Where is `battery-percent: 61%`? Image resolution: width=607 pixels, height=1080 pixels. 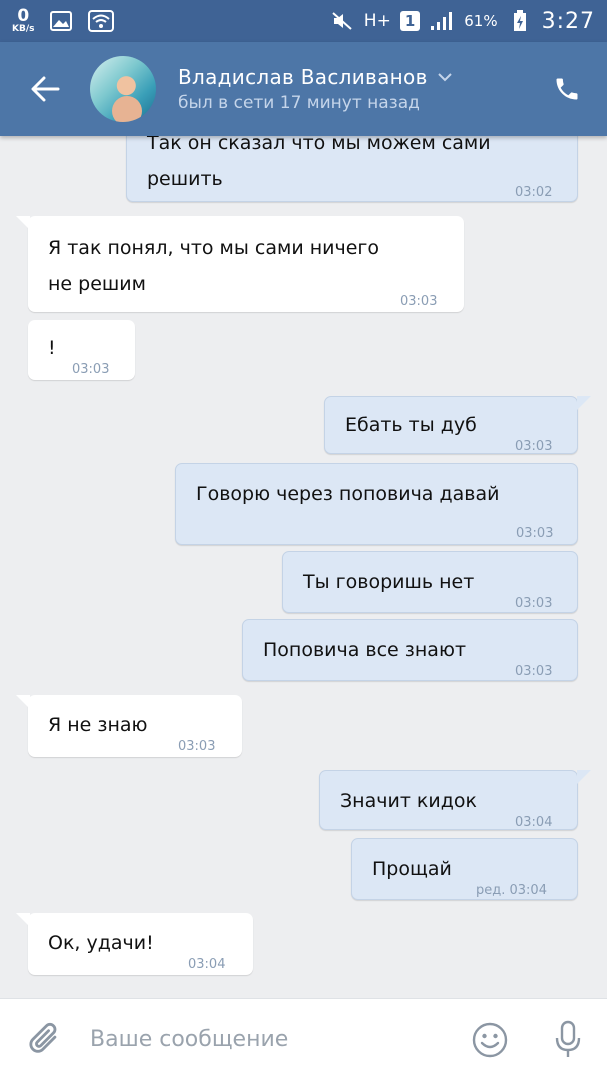 battery-percent: 61% is located at coordinates (481, 21).